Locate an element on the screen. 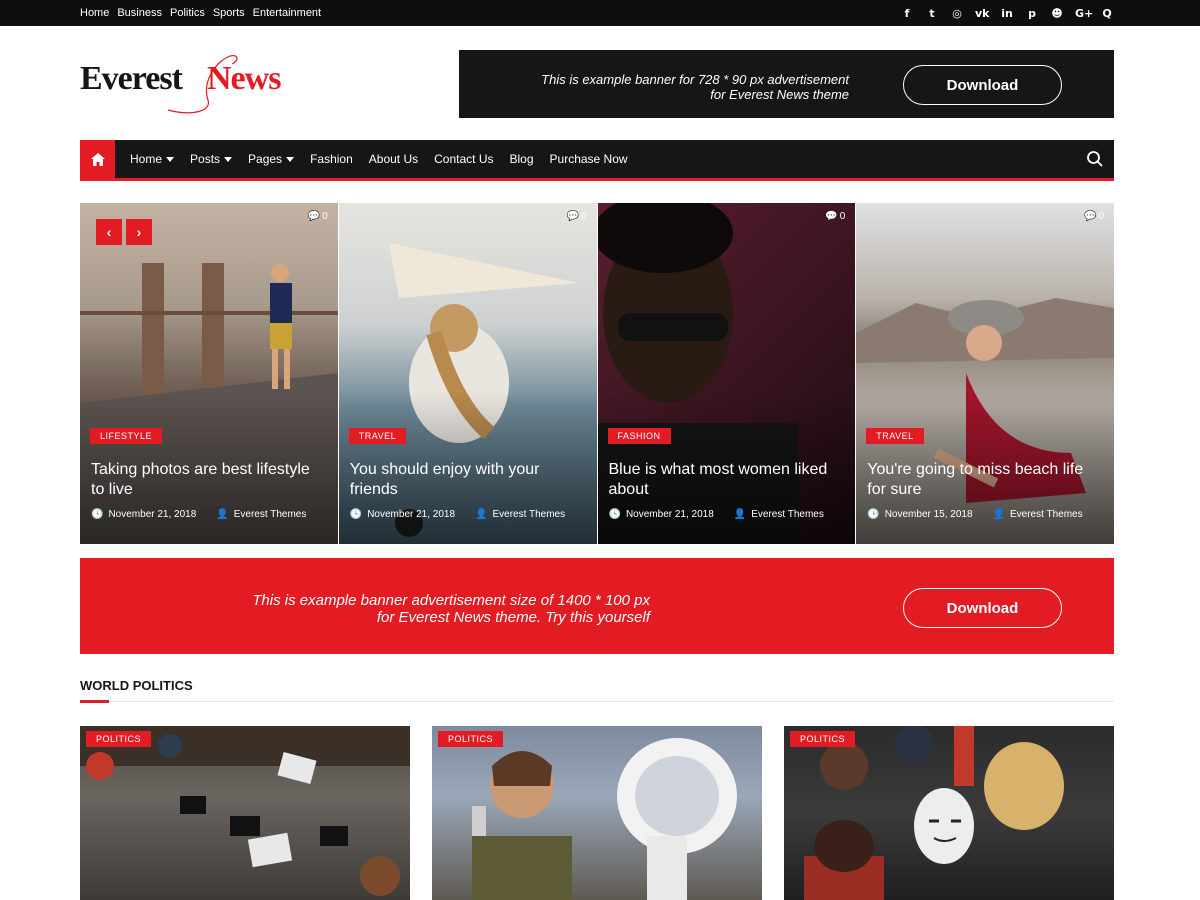 This screenshot has height=900, width=1200. nav-item-about-us: About Us is located at coordinates (393, 159).